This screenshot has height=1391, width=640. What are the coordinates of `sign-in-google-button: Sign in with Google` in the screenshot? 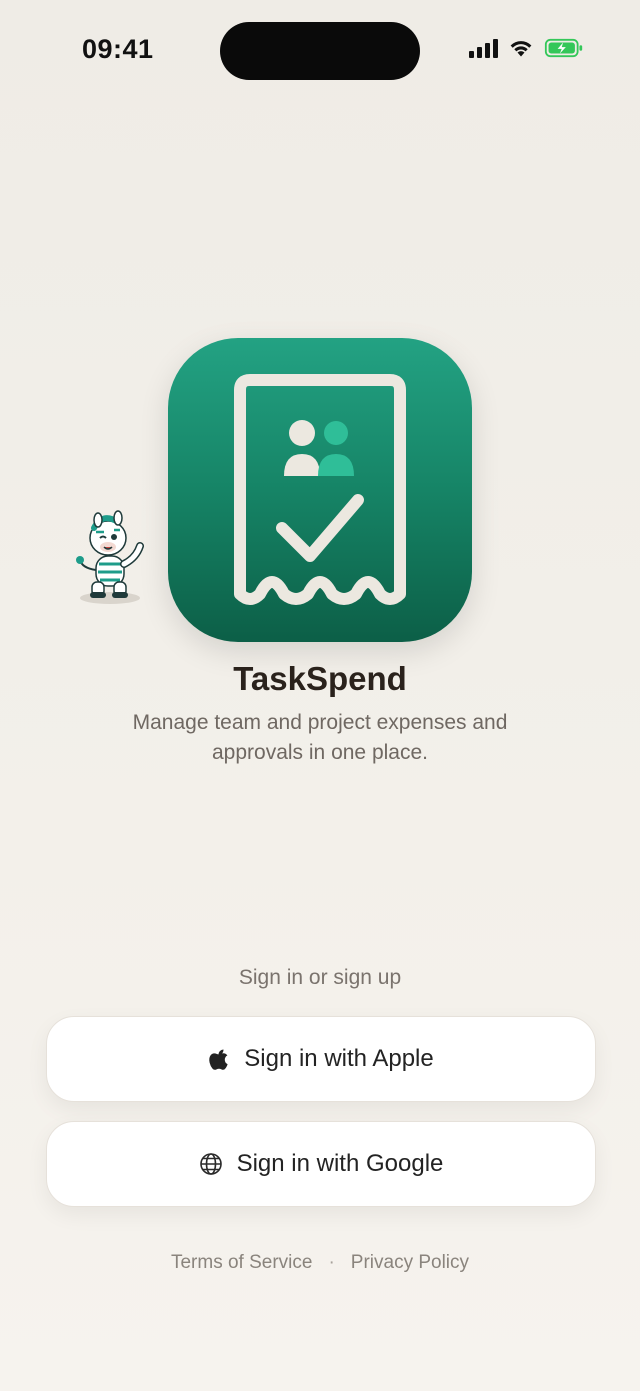 It's located at (321, 1164).